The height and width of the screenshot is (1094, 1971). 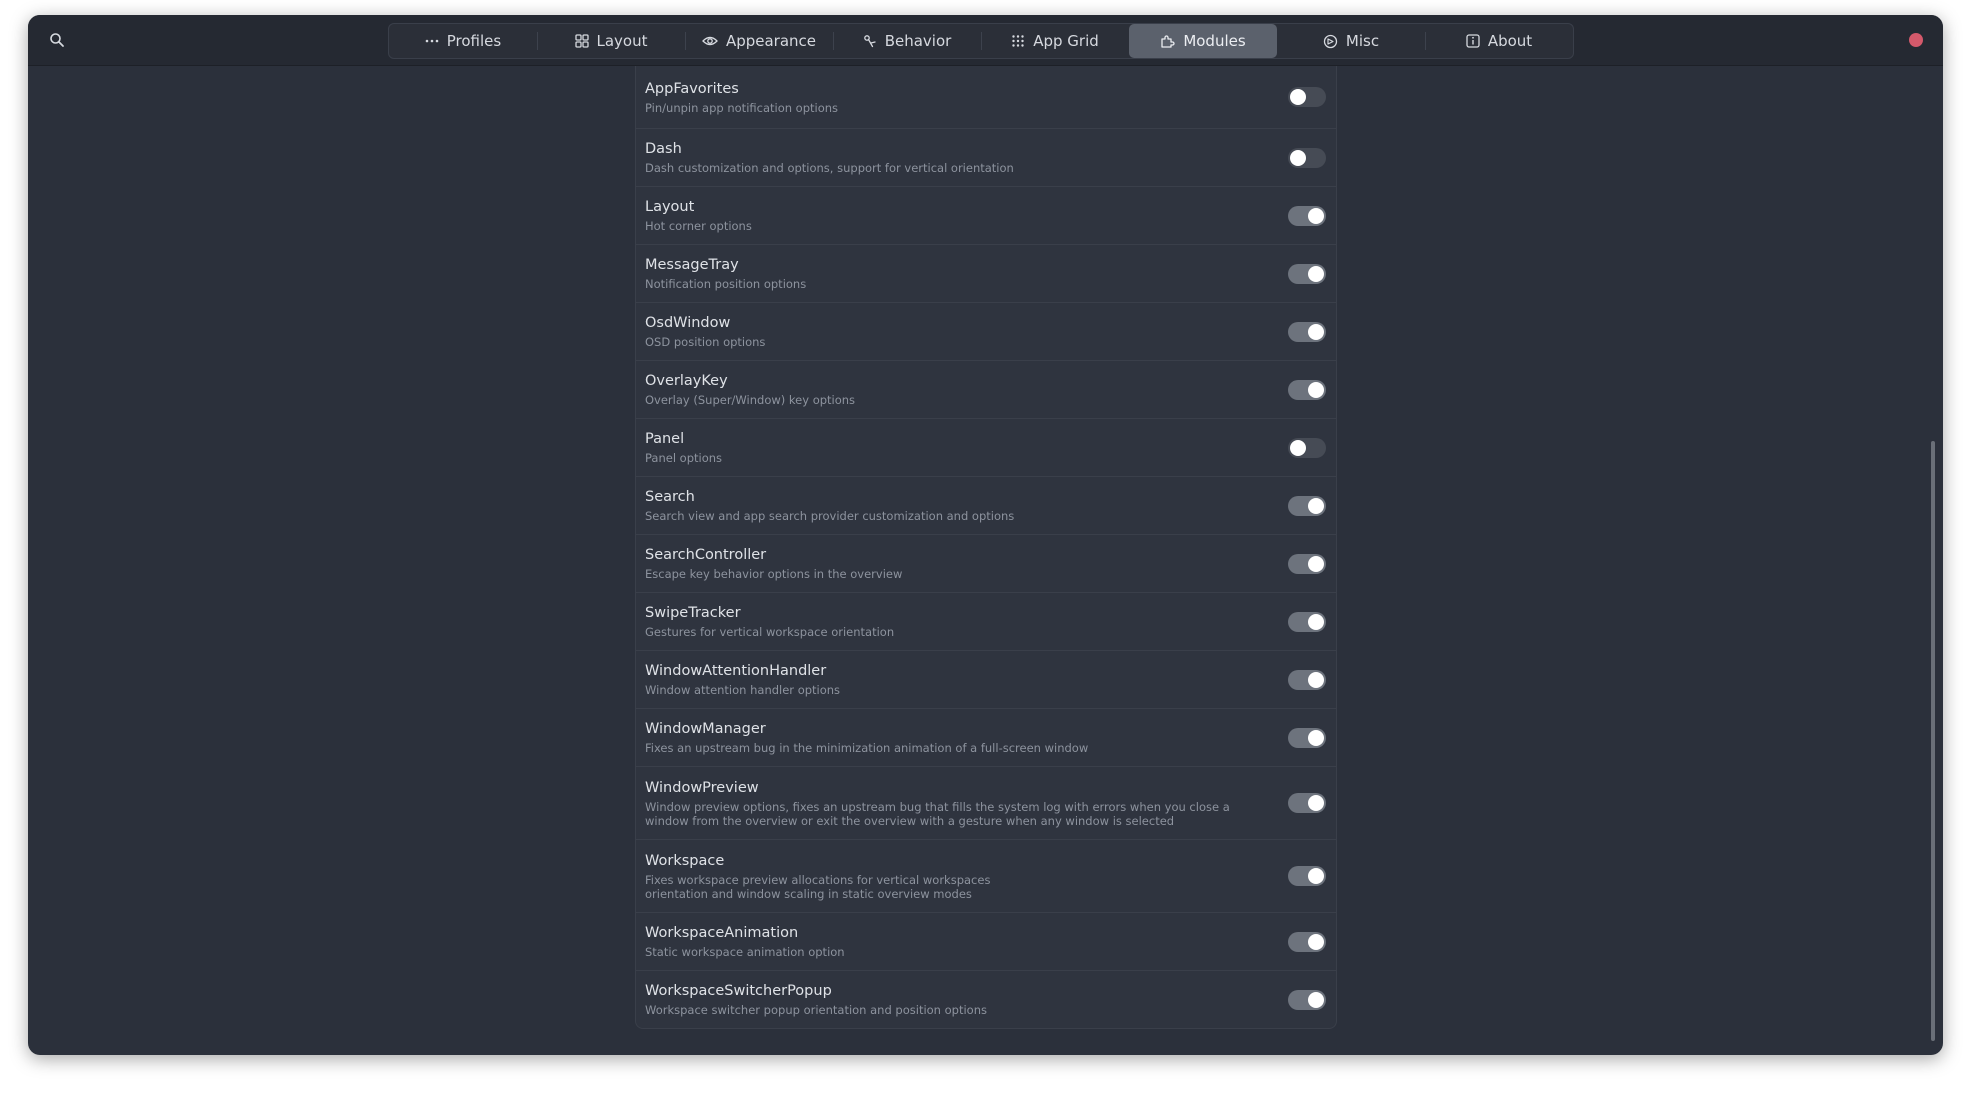 I want to click on tab-label: Profiles, so click(x=474, y=41).